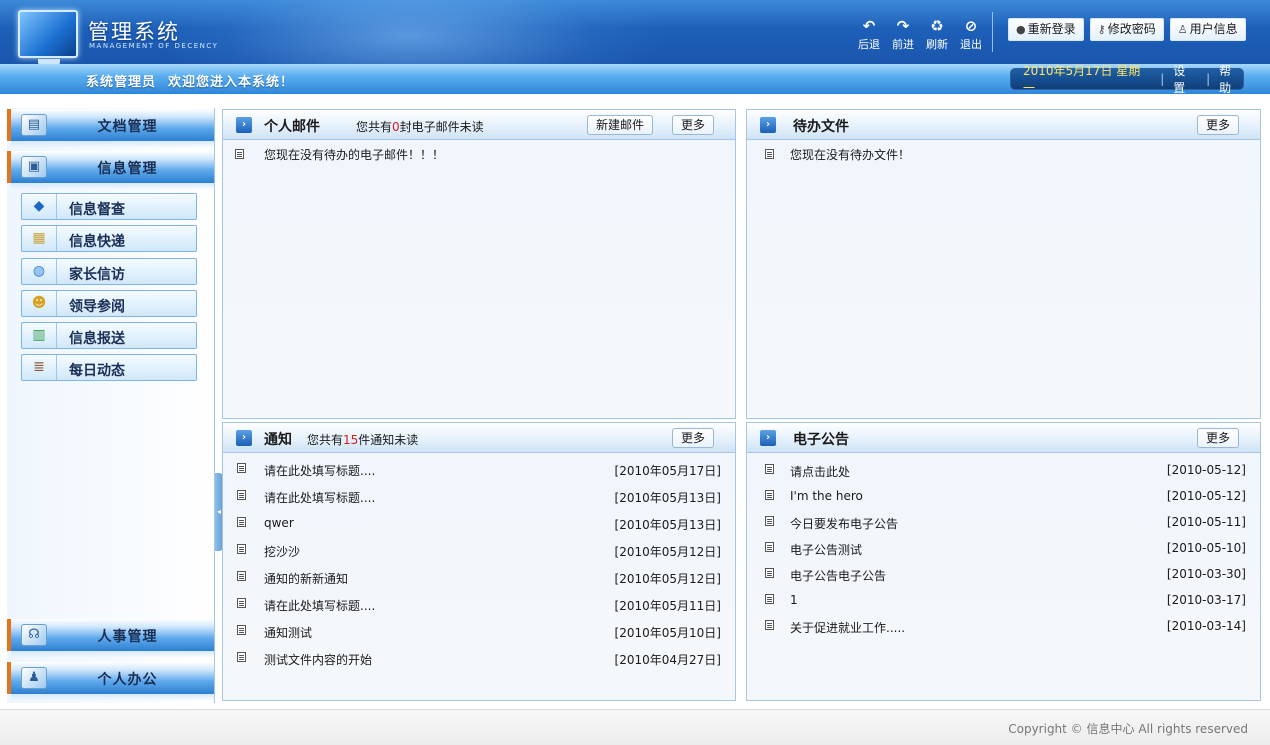 This screenshot has height=745, width=1270. What do you see at coordinates (635, 79) in the screenshot?
I see `welcome-bar: 系统管理员 欢迎您进入本系统！ 2010年5月17日 星期一 | 设置 | 帮助` at bounding box center [635, 79].